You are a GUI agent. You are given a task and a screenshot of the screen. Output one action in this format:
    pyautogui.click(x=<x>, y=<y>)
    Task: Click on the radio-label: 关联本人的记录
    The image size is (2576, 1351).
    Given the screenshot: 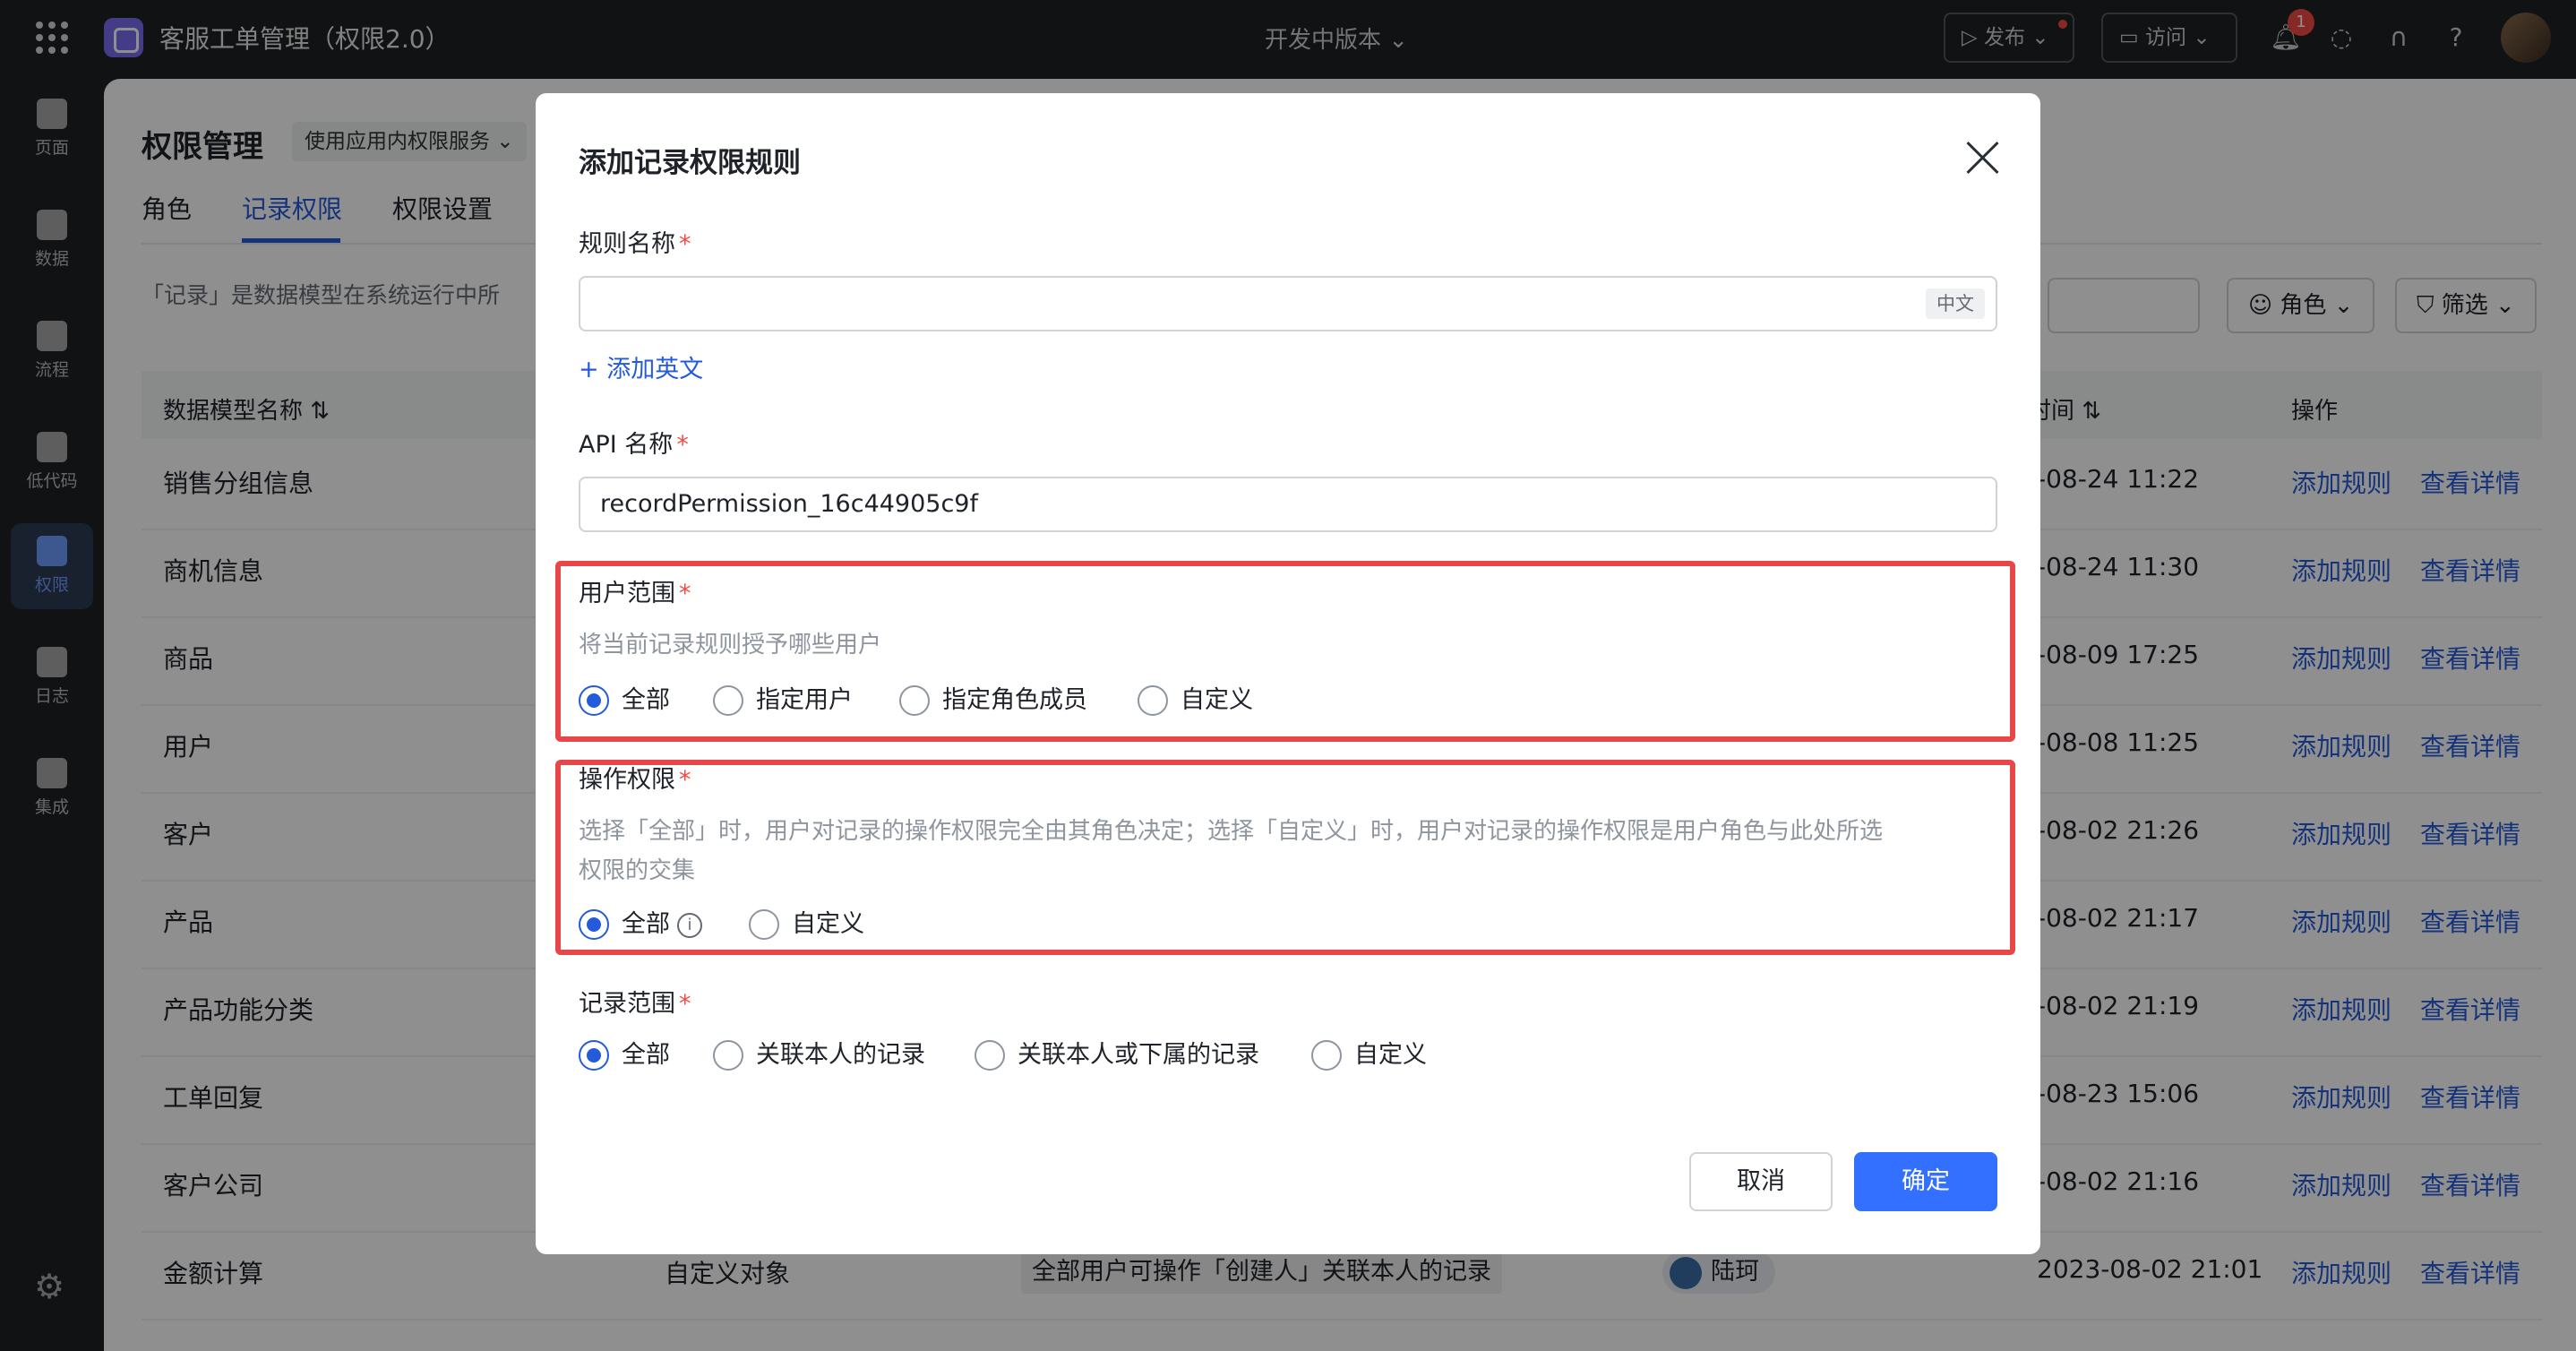 What is the action you would take?
    pyautogui.click(x=840, y=1055)
    